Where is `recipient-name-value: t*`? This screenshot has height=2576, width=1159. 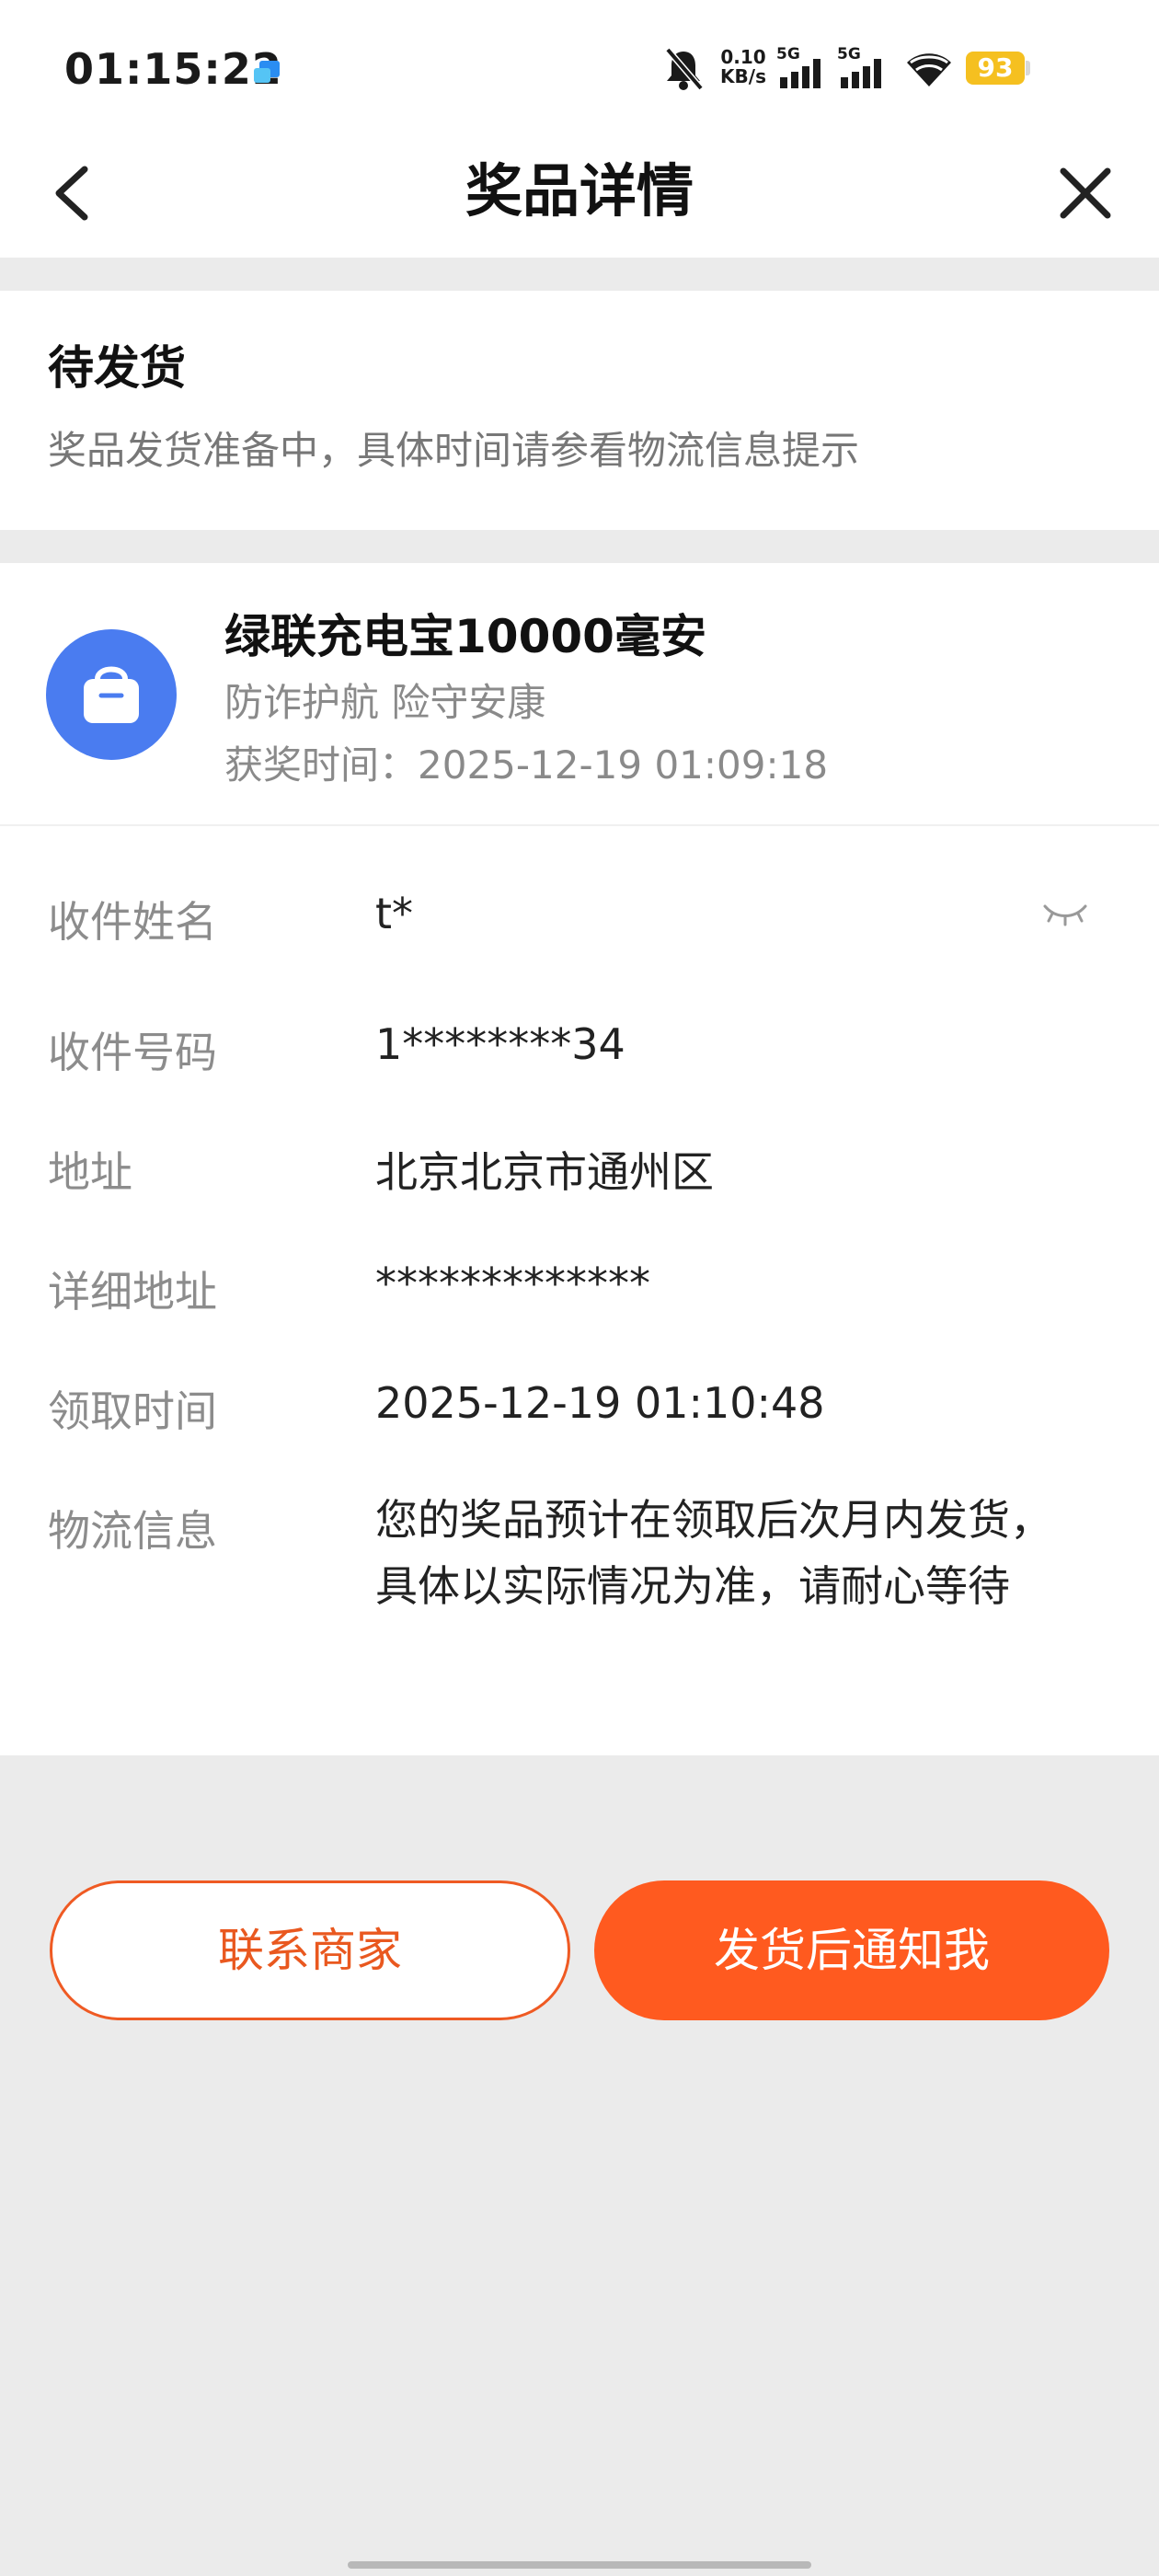 recipient-name-value: t* is located at coordinates (394, 913).